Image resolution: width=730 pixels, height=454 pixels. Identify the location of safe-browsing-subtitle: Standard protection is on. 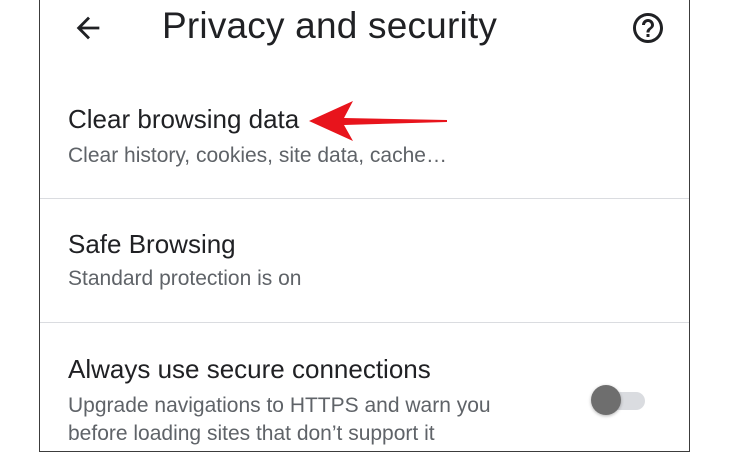
(185, 278).